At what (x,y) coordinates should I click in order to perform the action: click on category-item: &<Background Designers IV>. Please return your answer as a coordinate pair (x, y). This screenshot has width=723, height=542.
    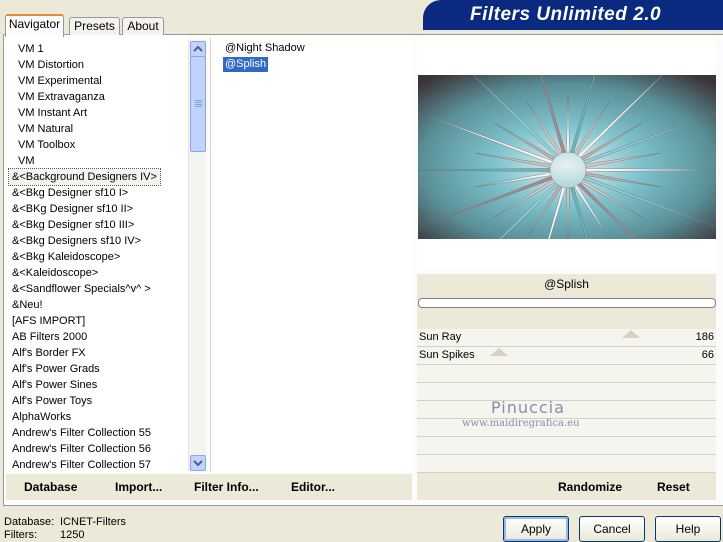
    Looking at the image, I should click on (84, 177).